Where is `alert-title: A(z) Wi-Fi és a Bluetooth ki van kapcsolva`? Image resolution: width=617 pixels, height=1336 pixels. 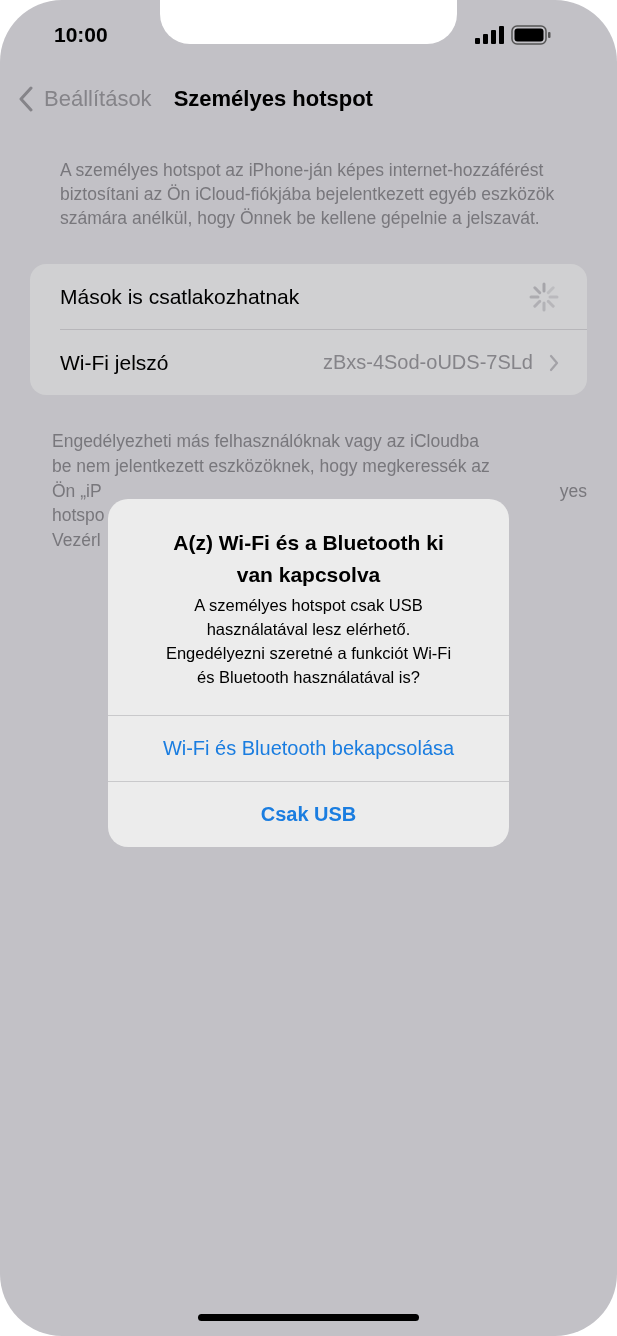
alert-title: A(z) Wi-Fi és a Bluetooth ki van kapcsolva is located at coordinates (308, 559).